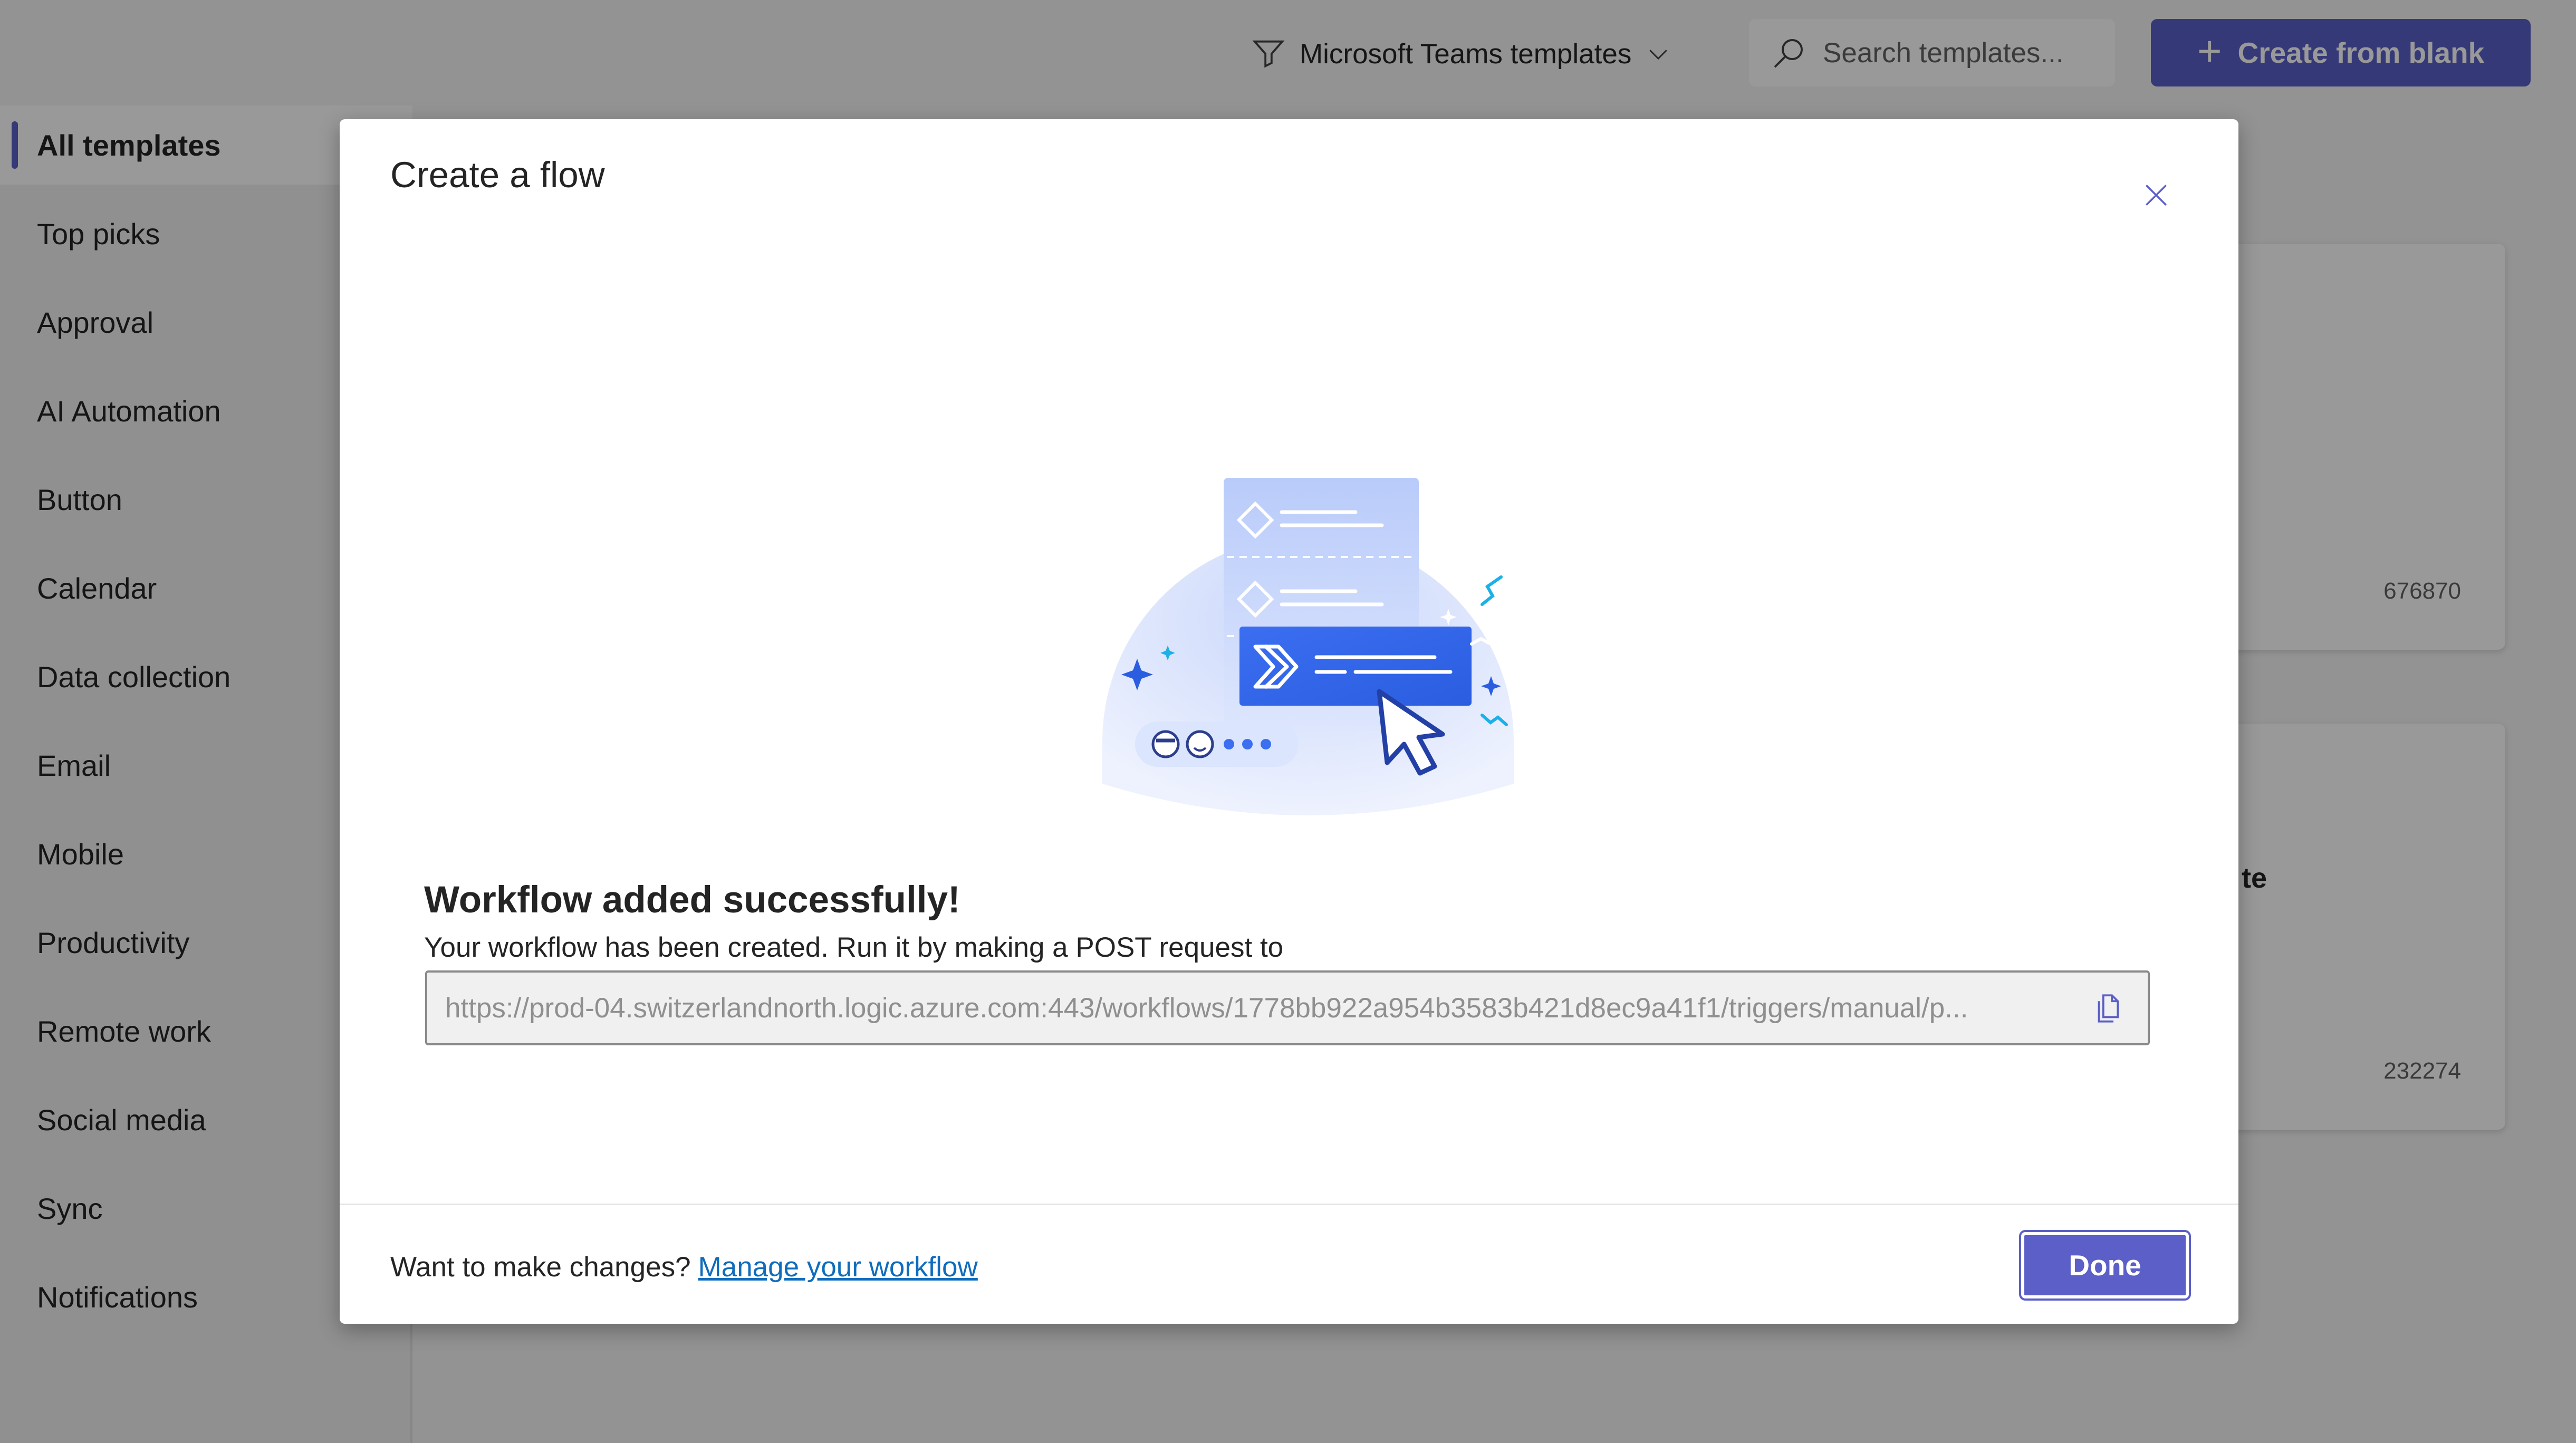  I want to click on dialog-divider, so click(1289, 1205).